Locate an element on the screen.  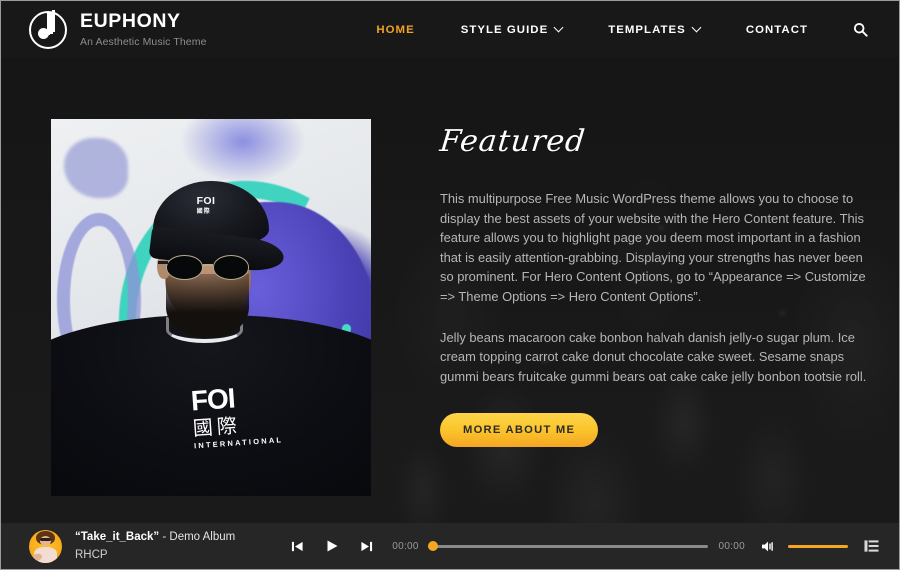
nav-item-templates: TEMPLATES is located at coordinates (654, 29).